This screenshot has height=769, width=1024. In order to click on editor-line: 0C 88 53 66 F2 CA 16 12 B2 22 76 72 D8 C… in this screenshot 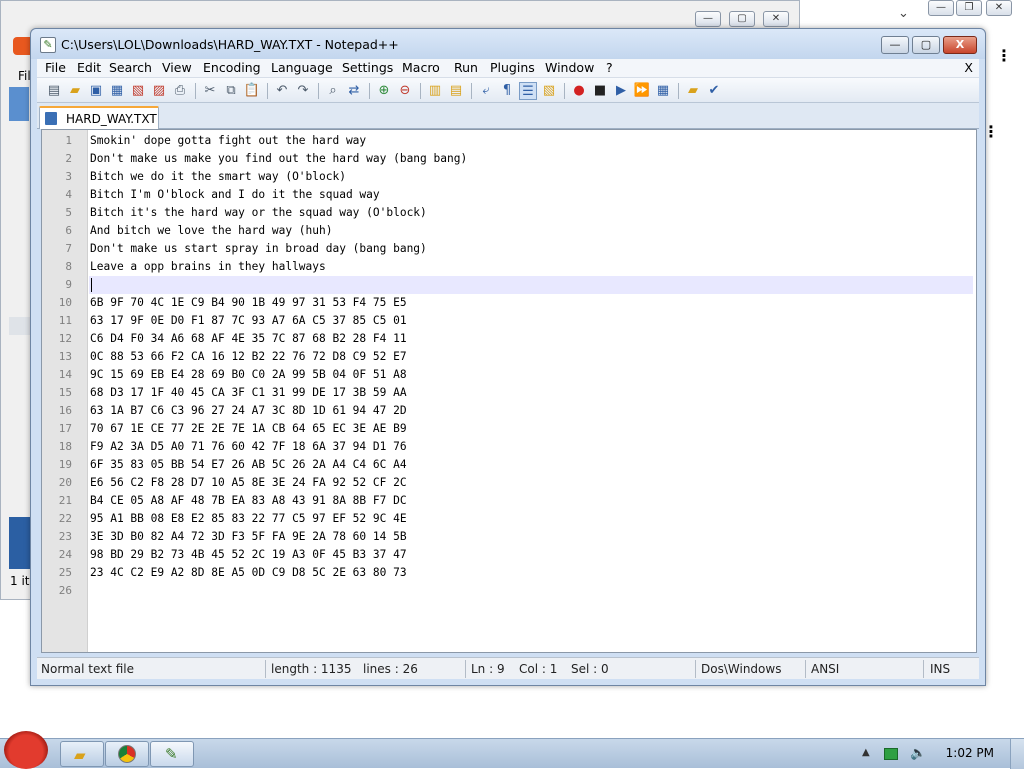, I will do `click(248, 356)`.